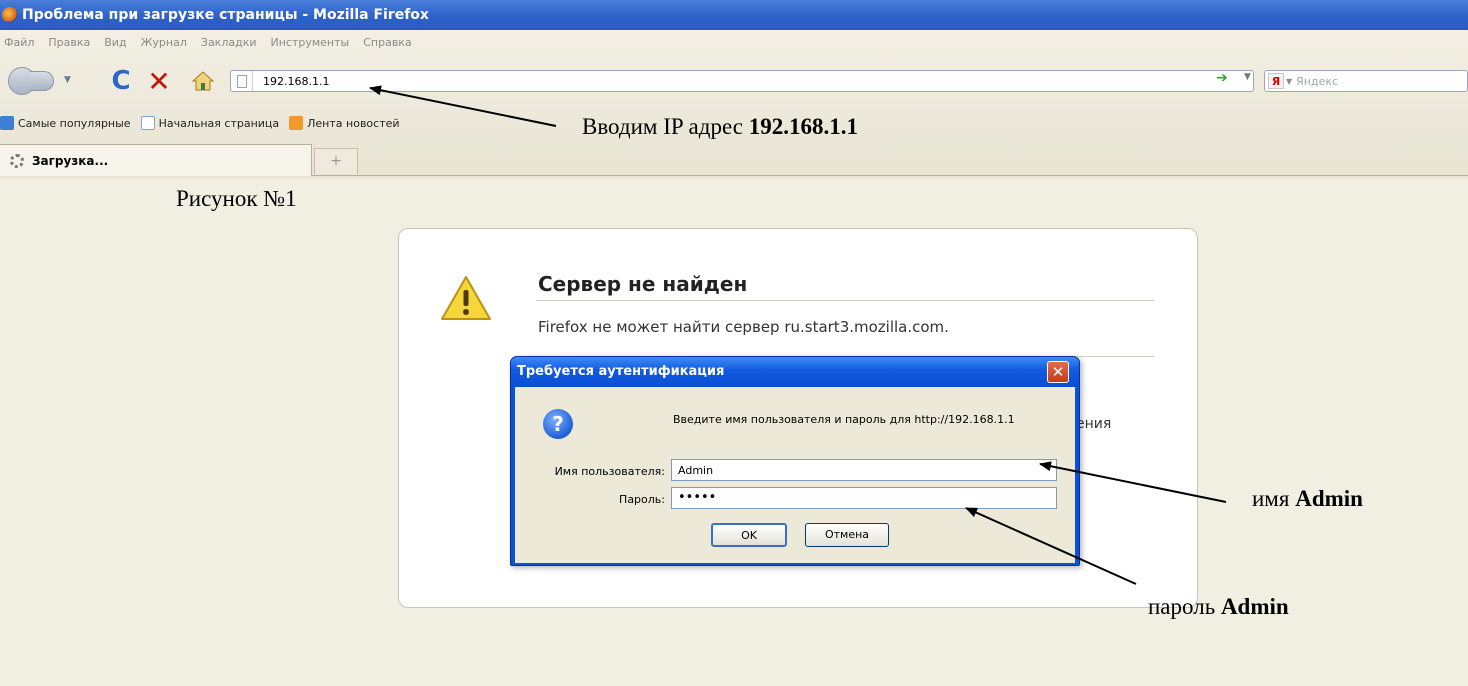  I want to click on bookmark-news-feed: Лента новостей, so click(344, 123).